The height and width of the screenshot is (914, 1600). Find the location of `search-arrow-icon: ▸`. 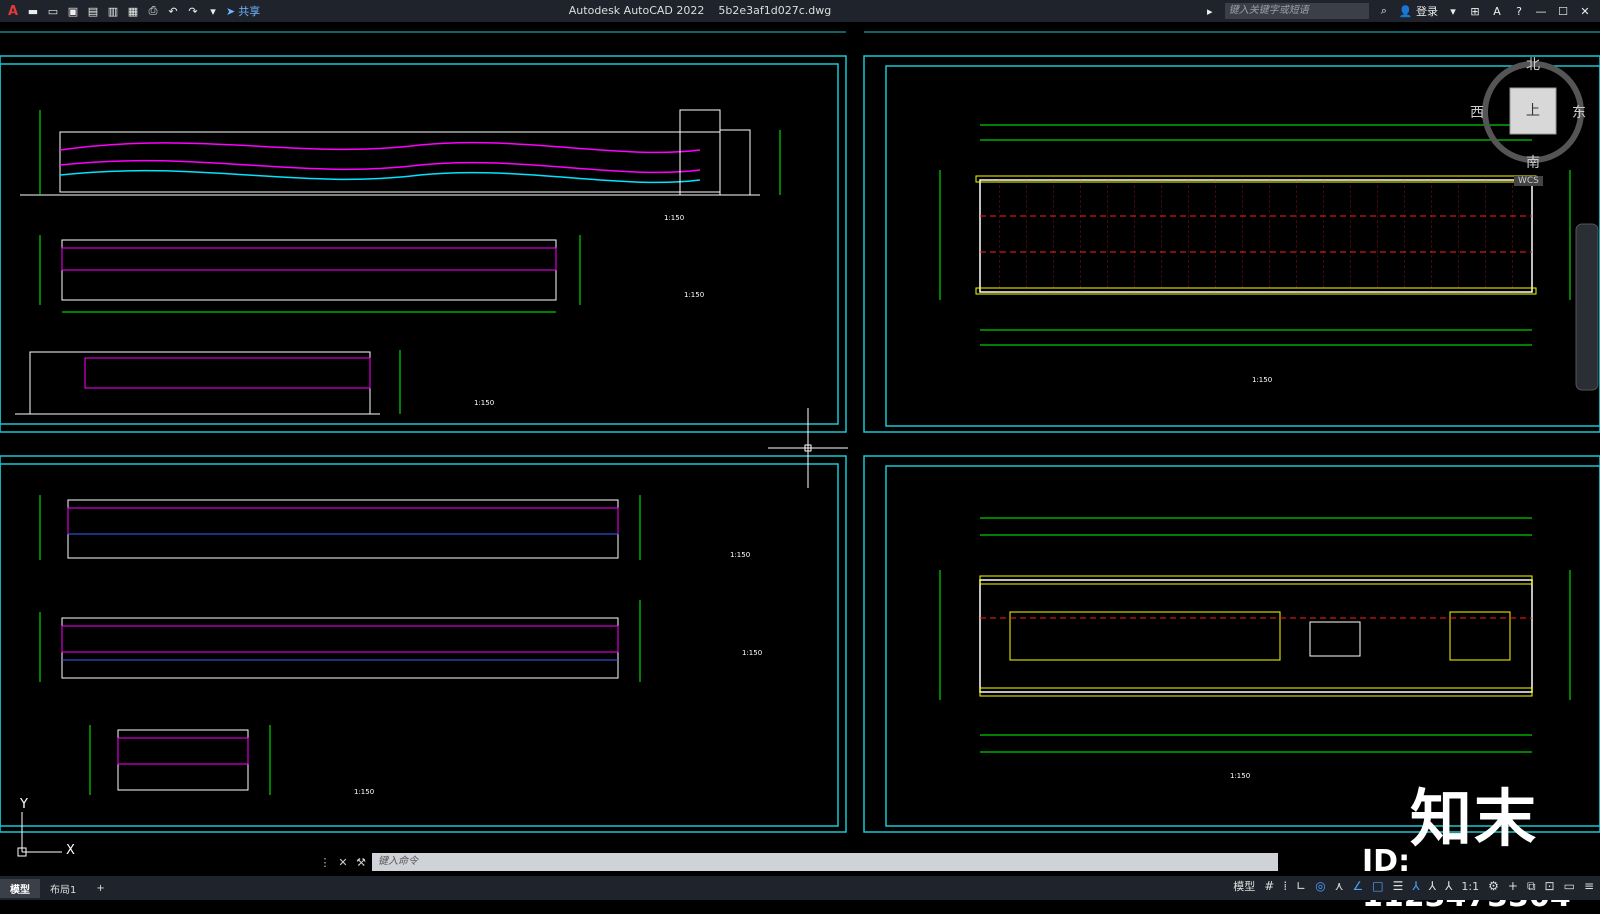

search-arrow-icon: ▸ is located at coordinates (1210, 11).